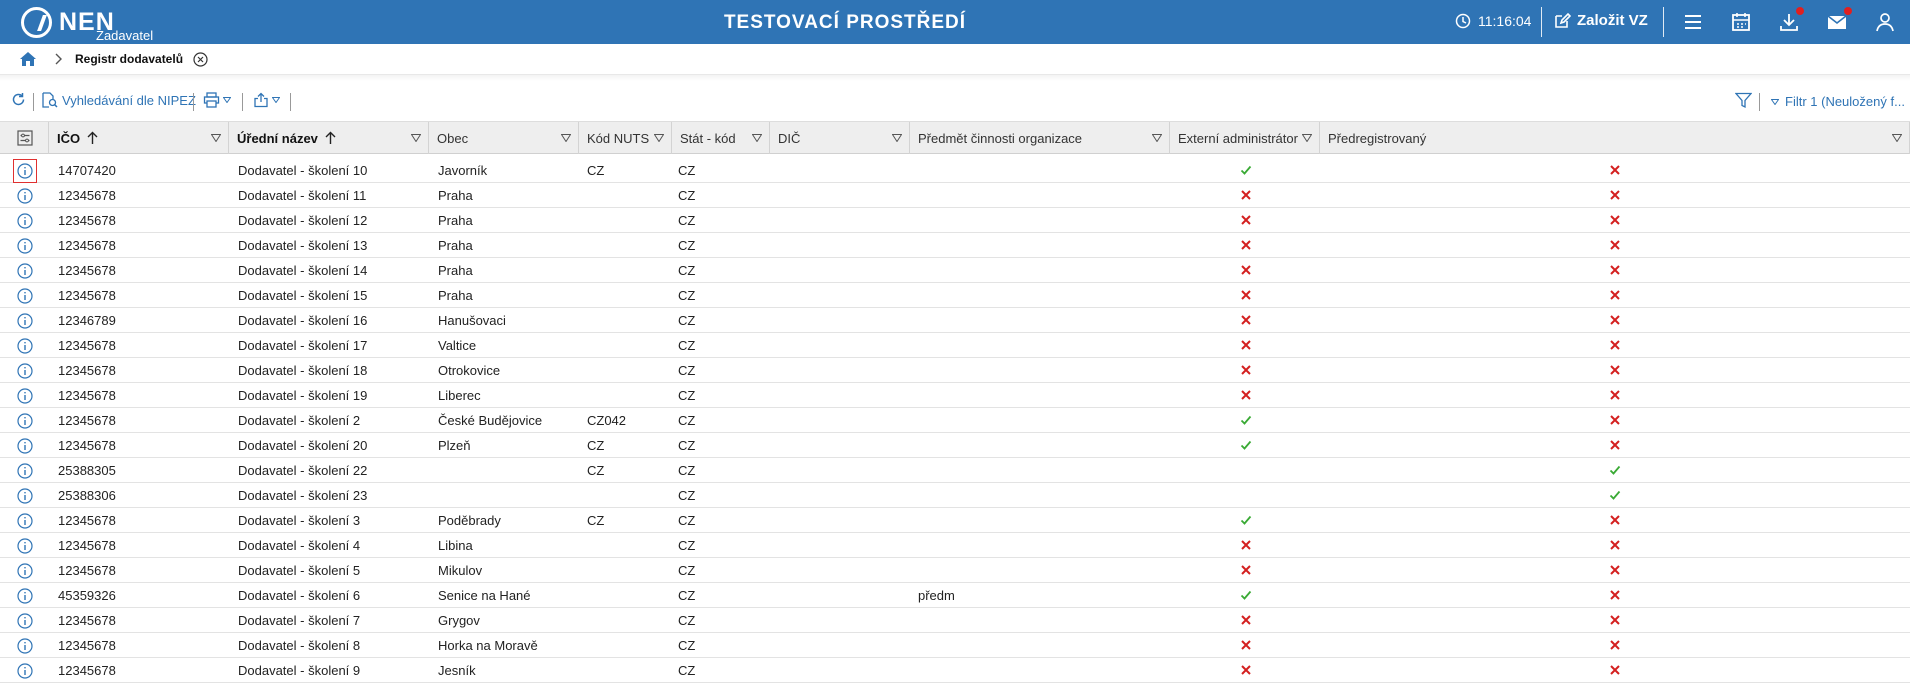  I want to click on table-row: 12345678 Dodavatel - školení 20 Plzeň CZ CZ, so click(955, 445).